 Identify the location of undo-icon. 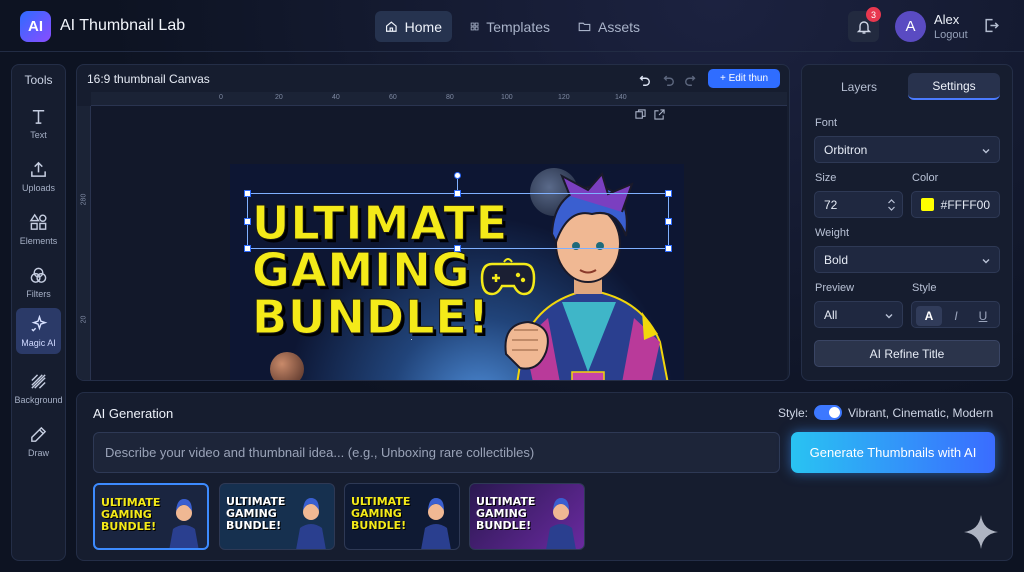
(644, 80).